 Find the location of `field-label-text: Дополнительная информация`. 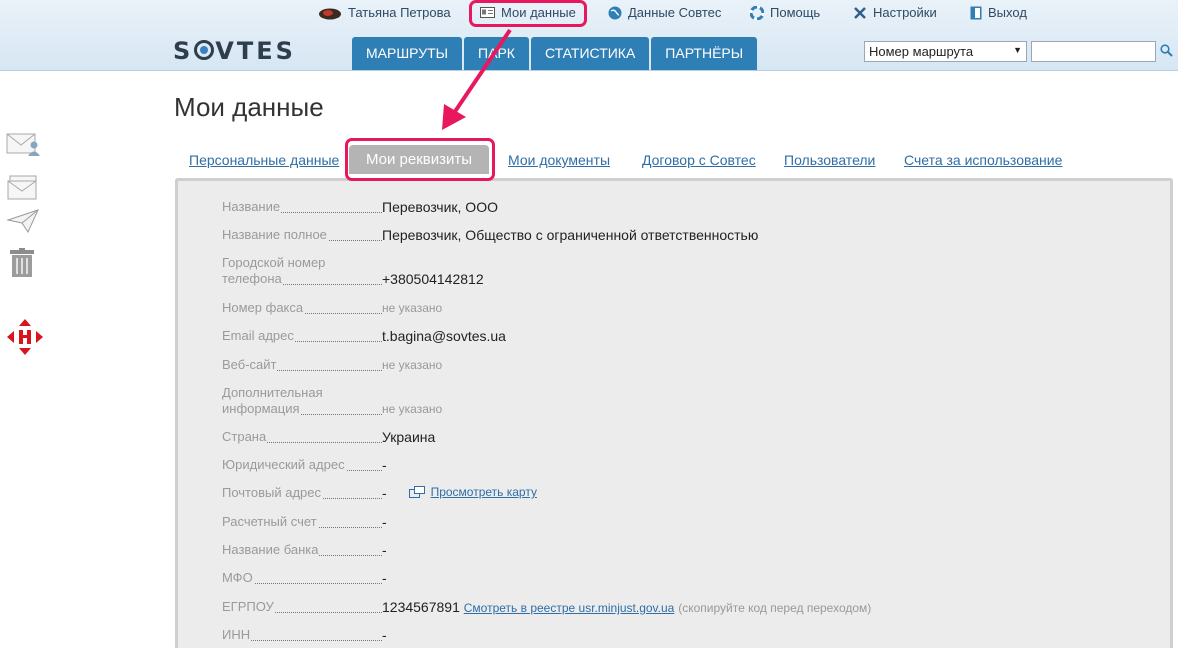

field-label-text: Дополнительная информация is located at coordinates (272, 400).